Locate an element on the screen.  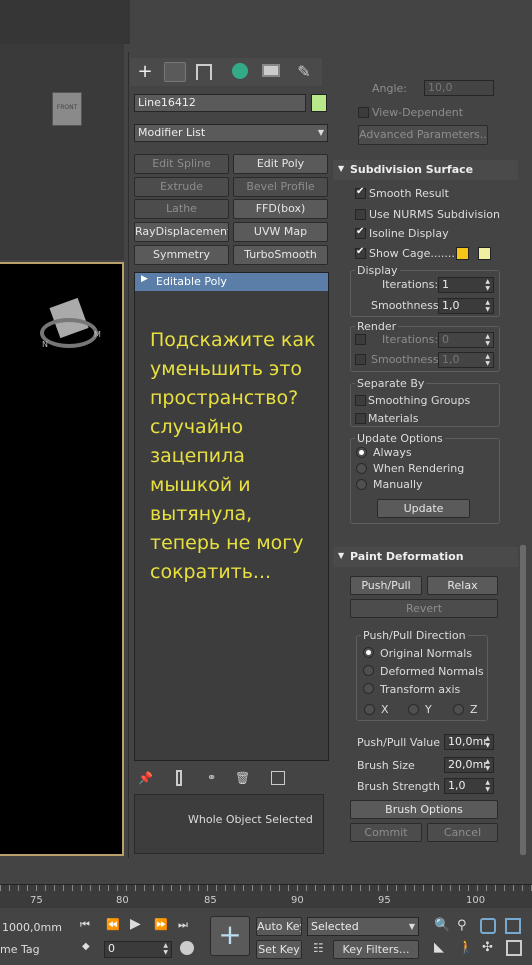
render-smoothness-checkbox is located at coordinates (360, 359).